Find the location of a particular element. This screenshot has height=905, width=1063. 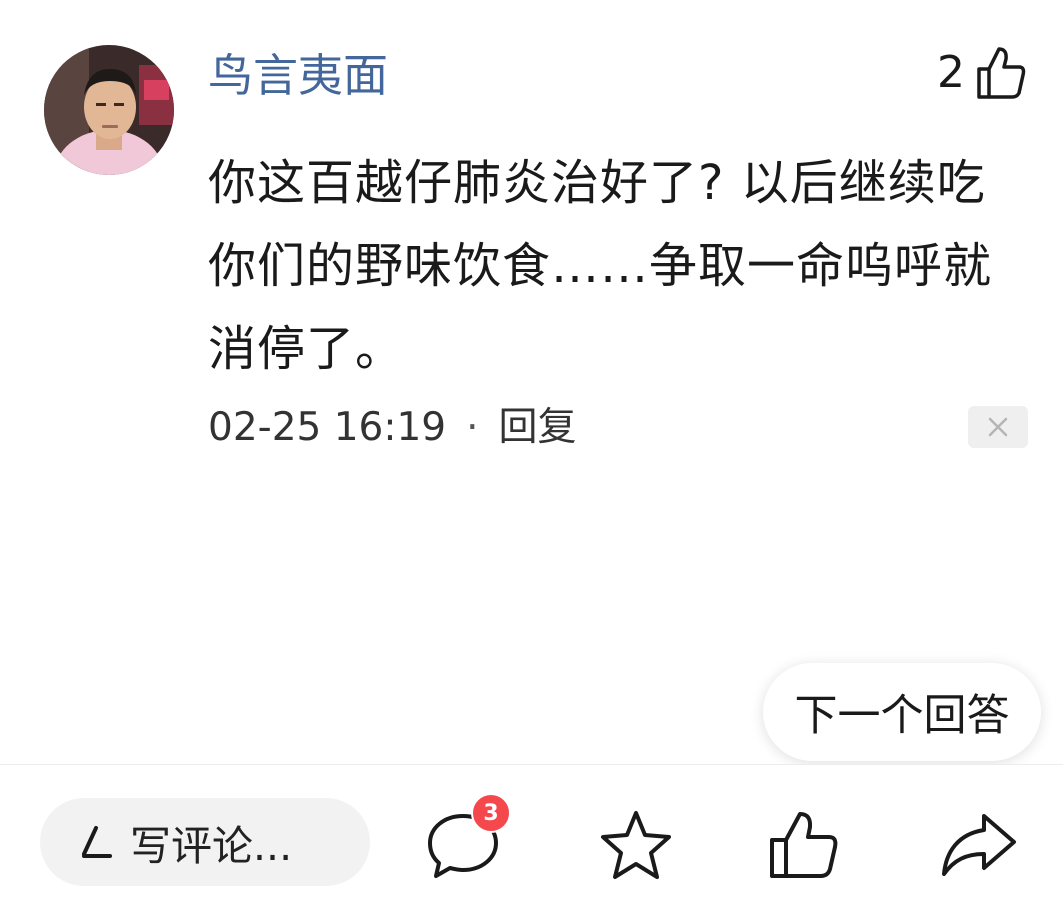

share-button is located at coordinates (978, 845).